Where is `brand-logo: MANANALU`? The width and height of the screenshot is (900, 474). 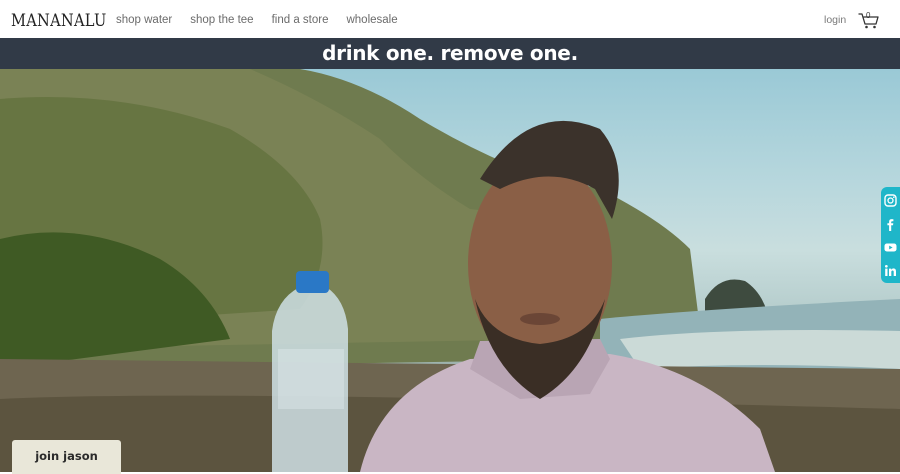 brand-logo: MANANALU is located at coordinates (59, 21).